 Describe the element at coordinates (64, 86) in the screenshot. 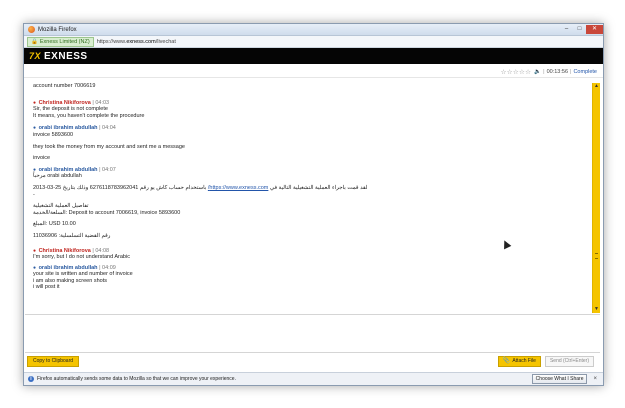

I see `chat-line: account number 7006619` at that location.